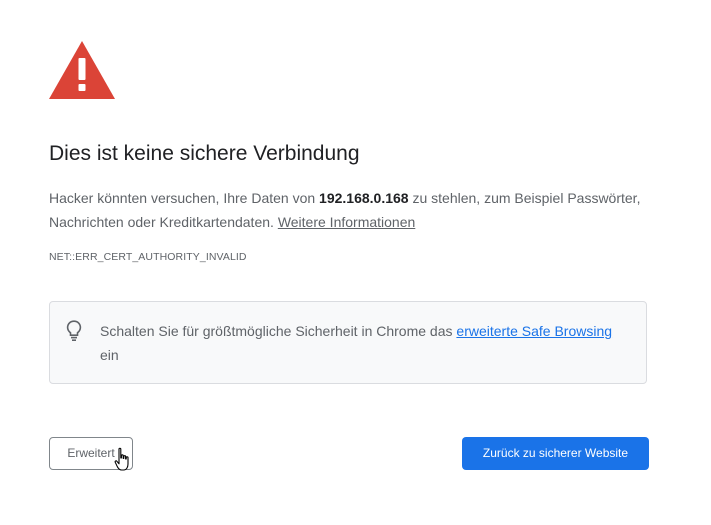 This screenshot has width=711, height=525. What do you see at coordinates (109, 355) in the screenshot?
I see `safe-browsing-suffix: ein` at bounding box center [109, 355].